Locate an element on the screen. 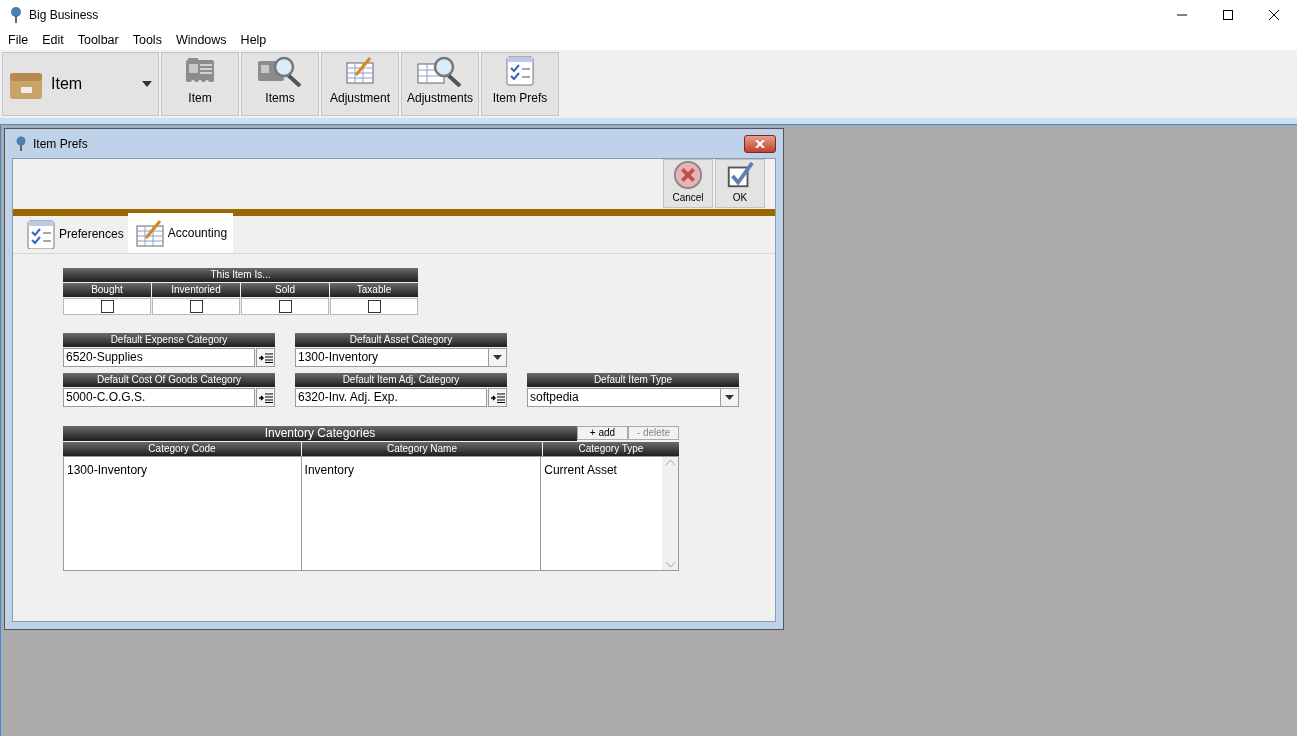 The image size is (1297, 736). field-label: Default Item Adj. Category is located at coordinates (401, 380).